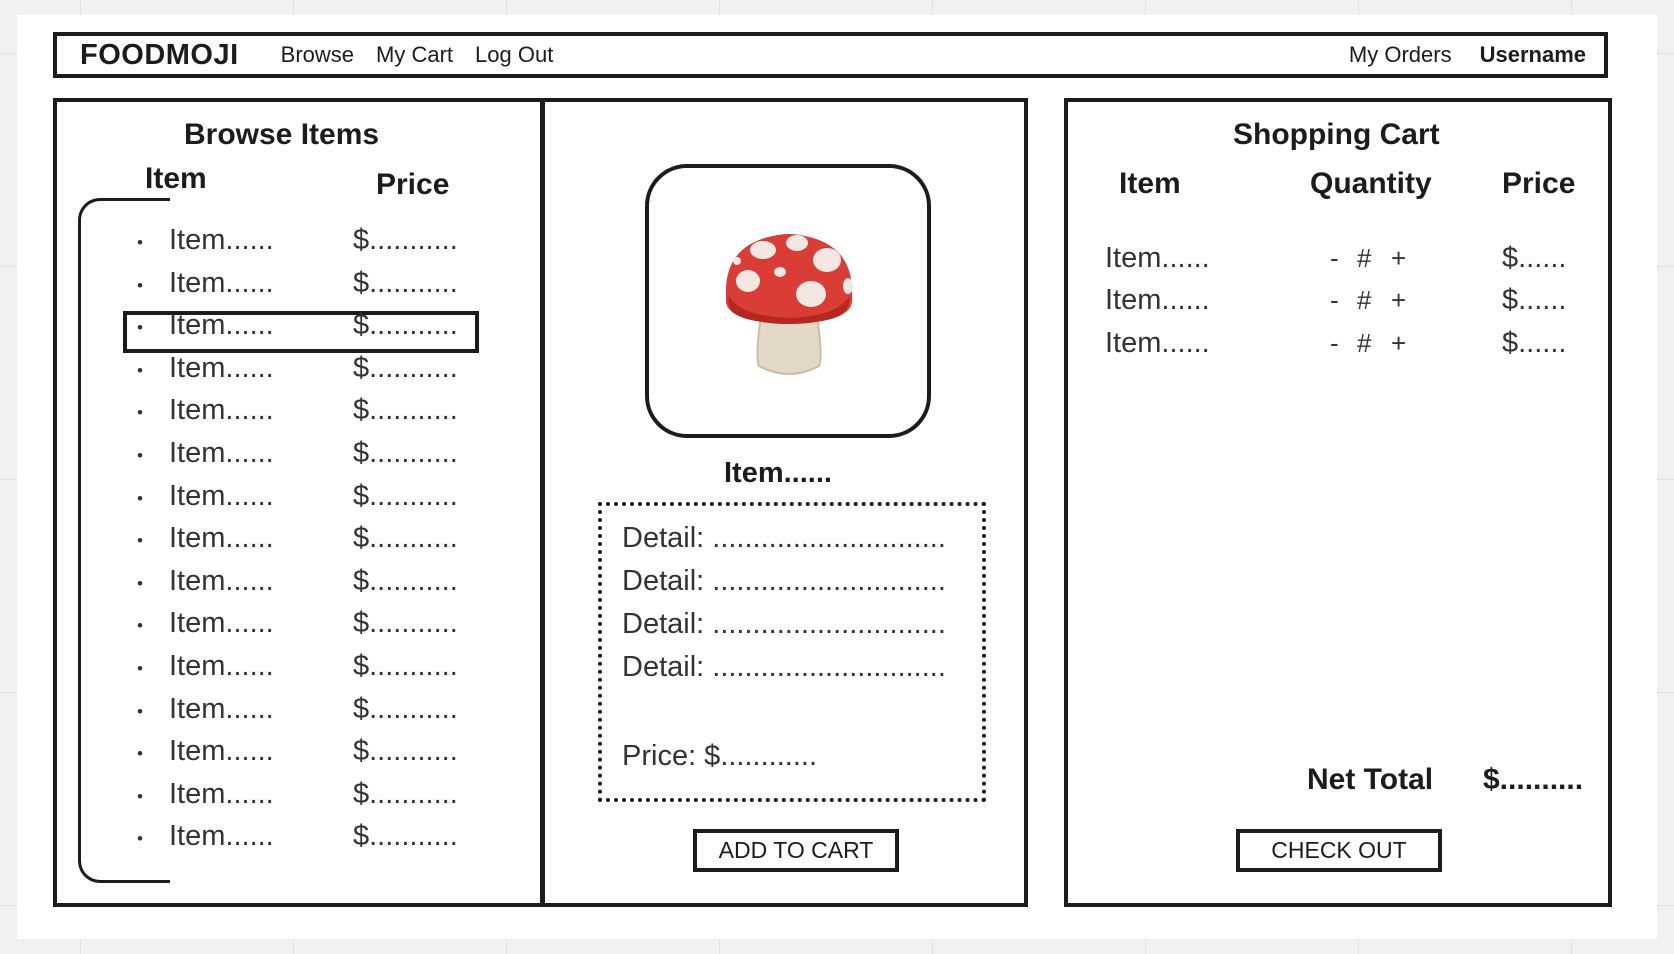 This screenshot has width=1674, height=954. I want to click on cart-col-quantity: Quantity, so click(1371, 183).